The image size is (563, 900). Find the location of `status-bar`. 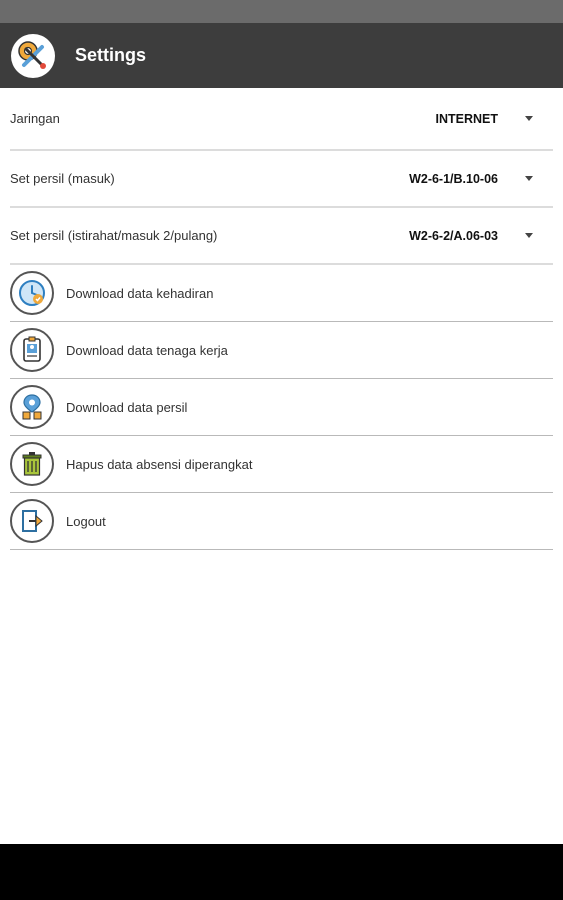

status-bar is located at coordinates (281, 11).